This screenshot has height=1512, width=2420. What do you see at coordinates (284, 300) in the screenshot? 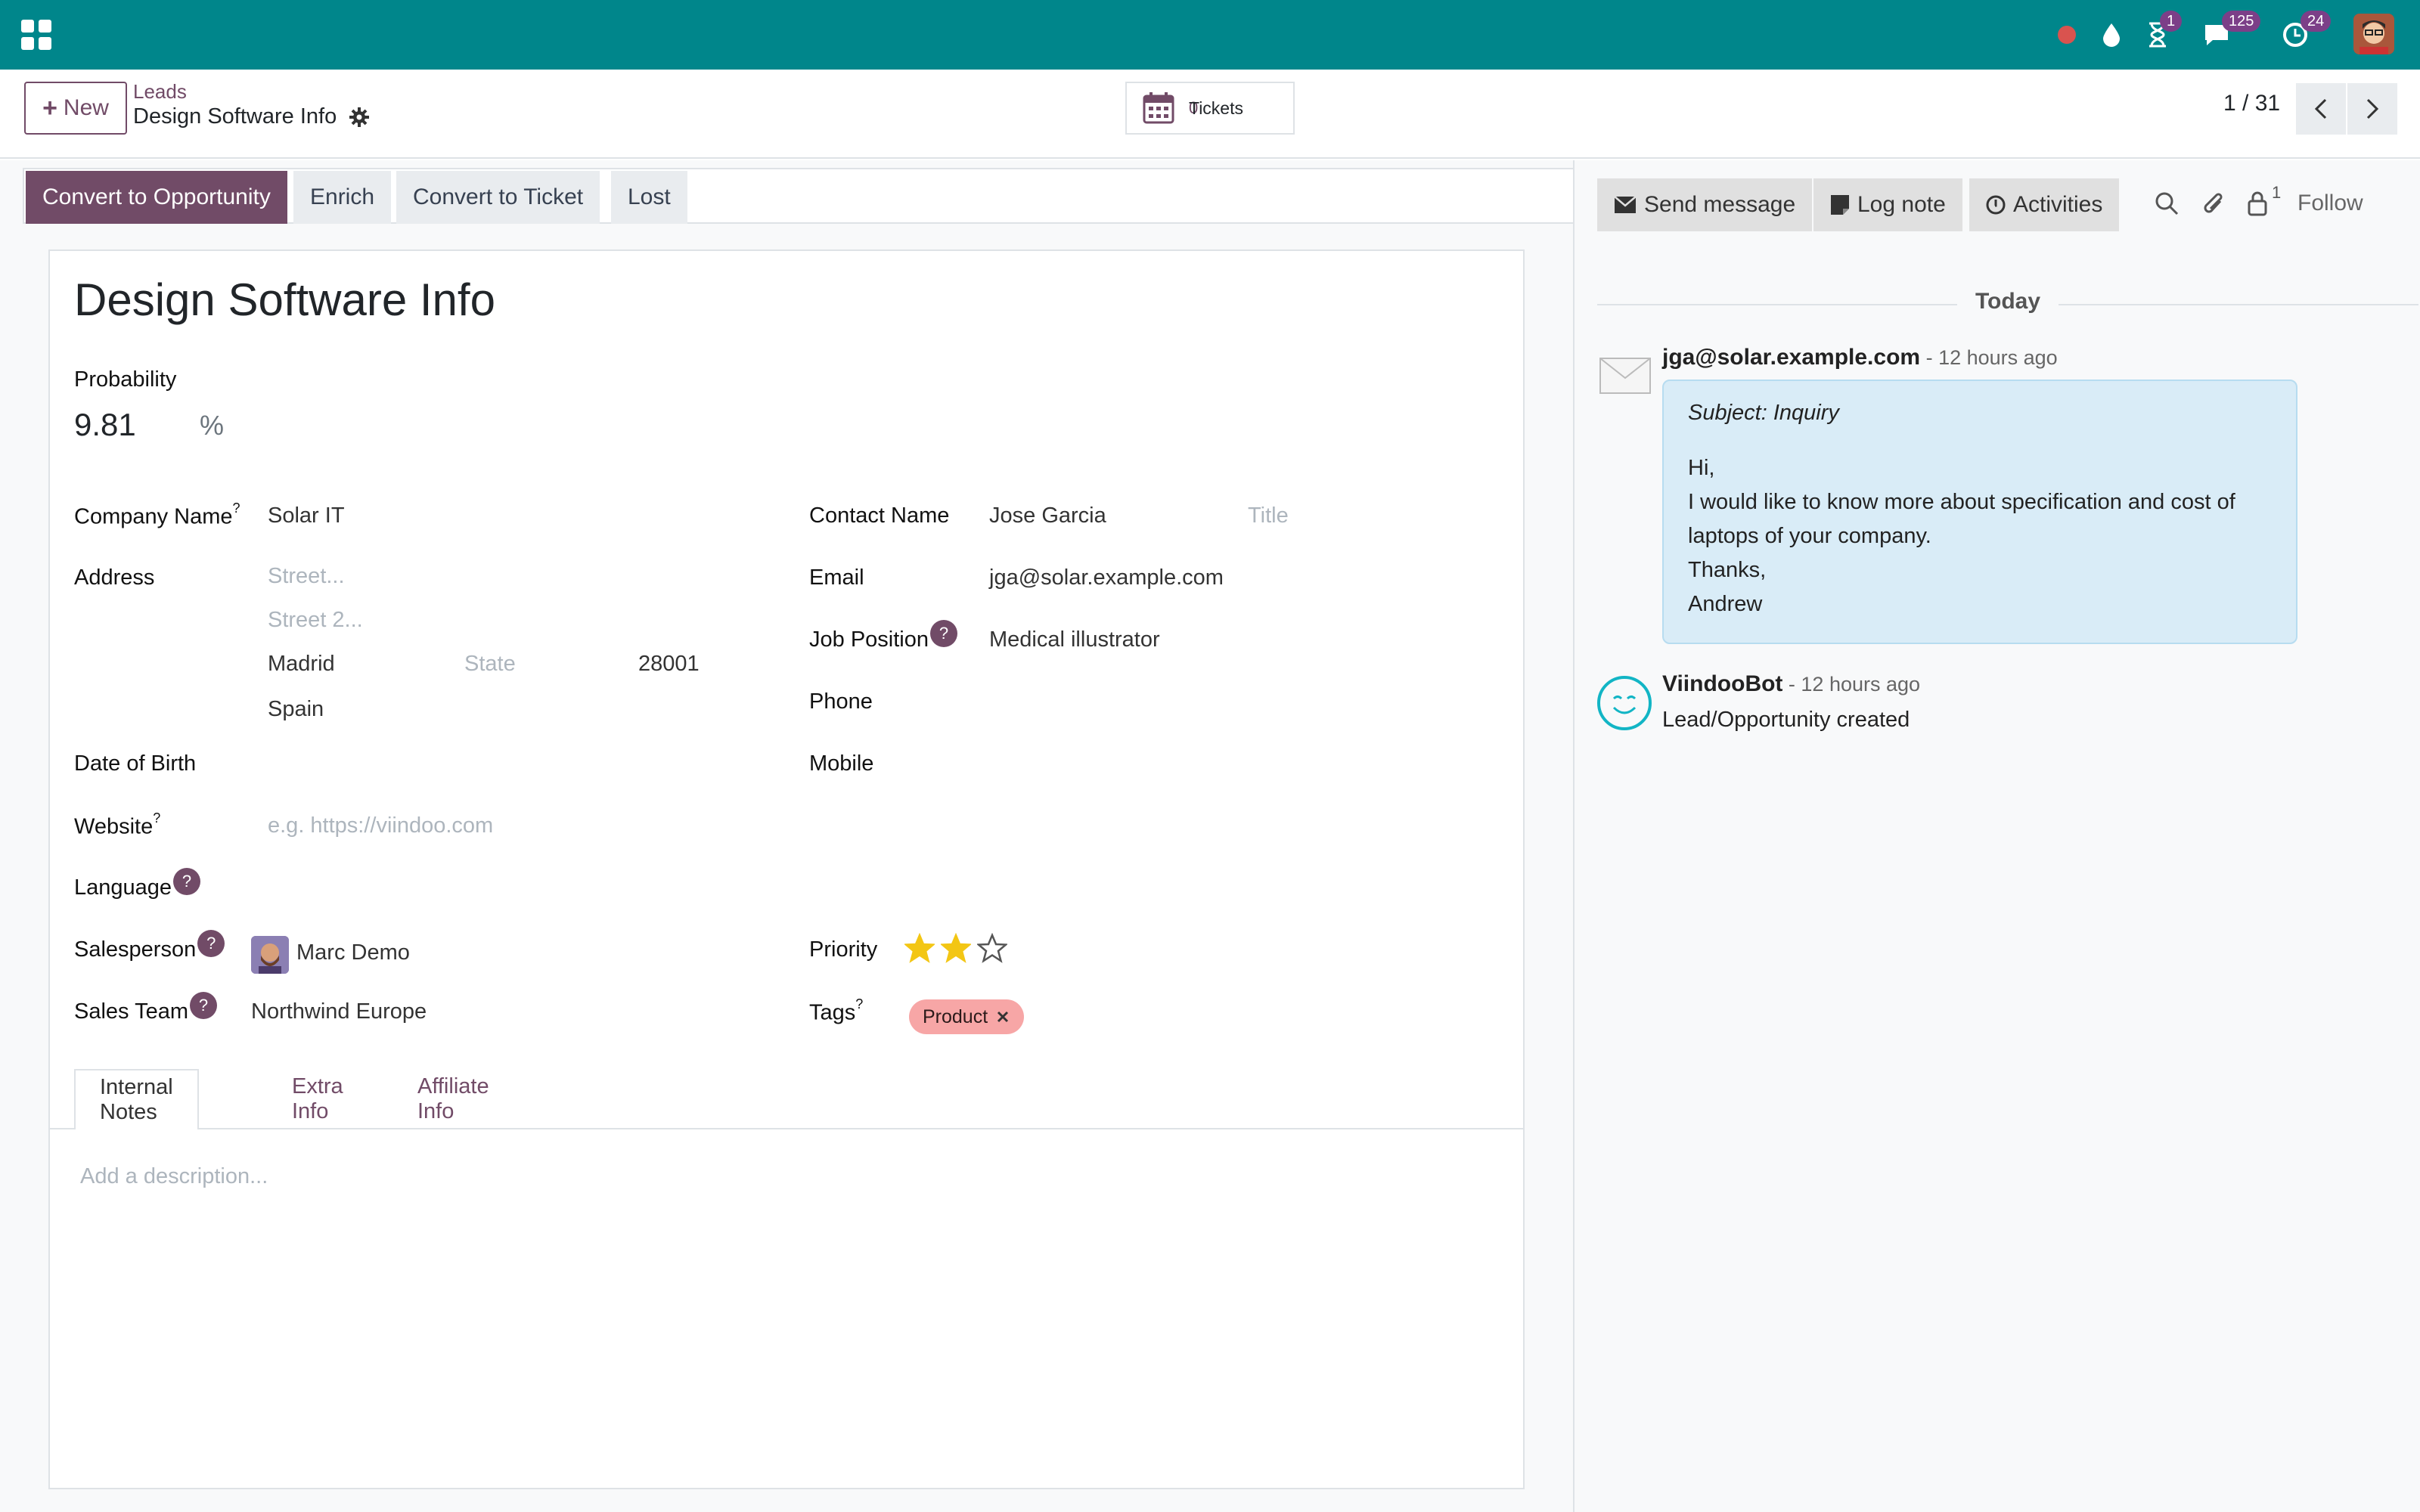
I see `lead-title-field: Design Software Info` at bounding box center [284, 300].